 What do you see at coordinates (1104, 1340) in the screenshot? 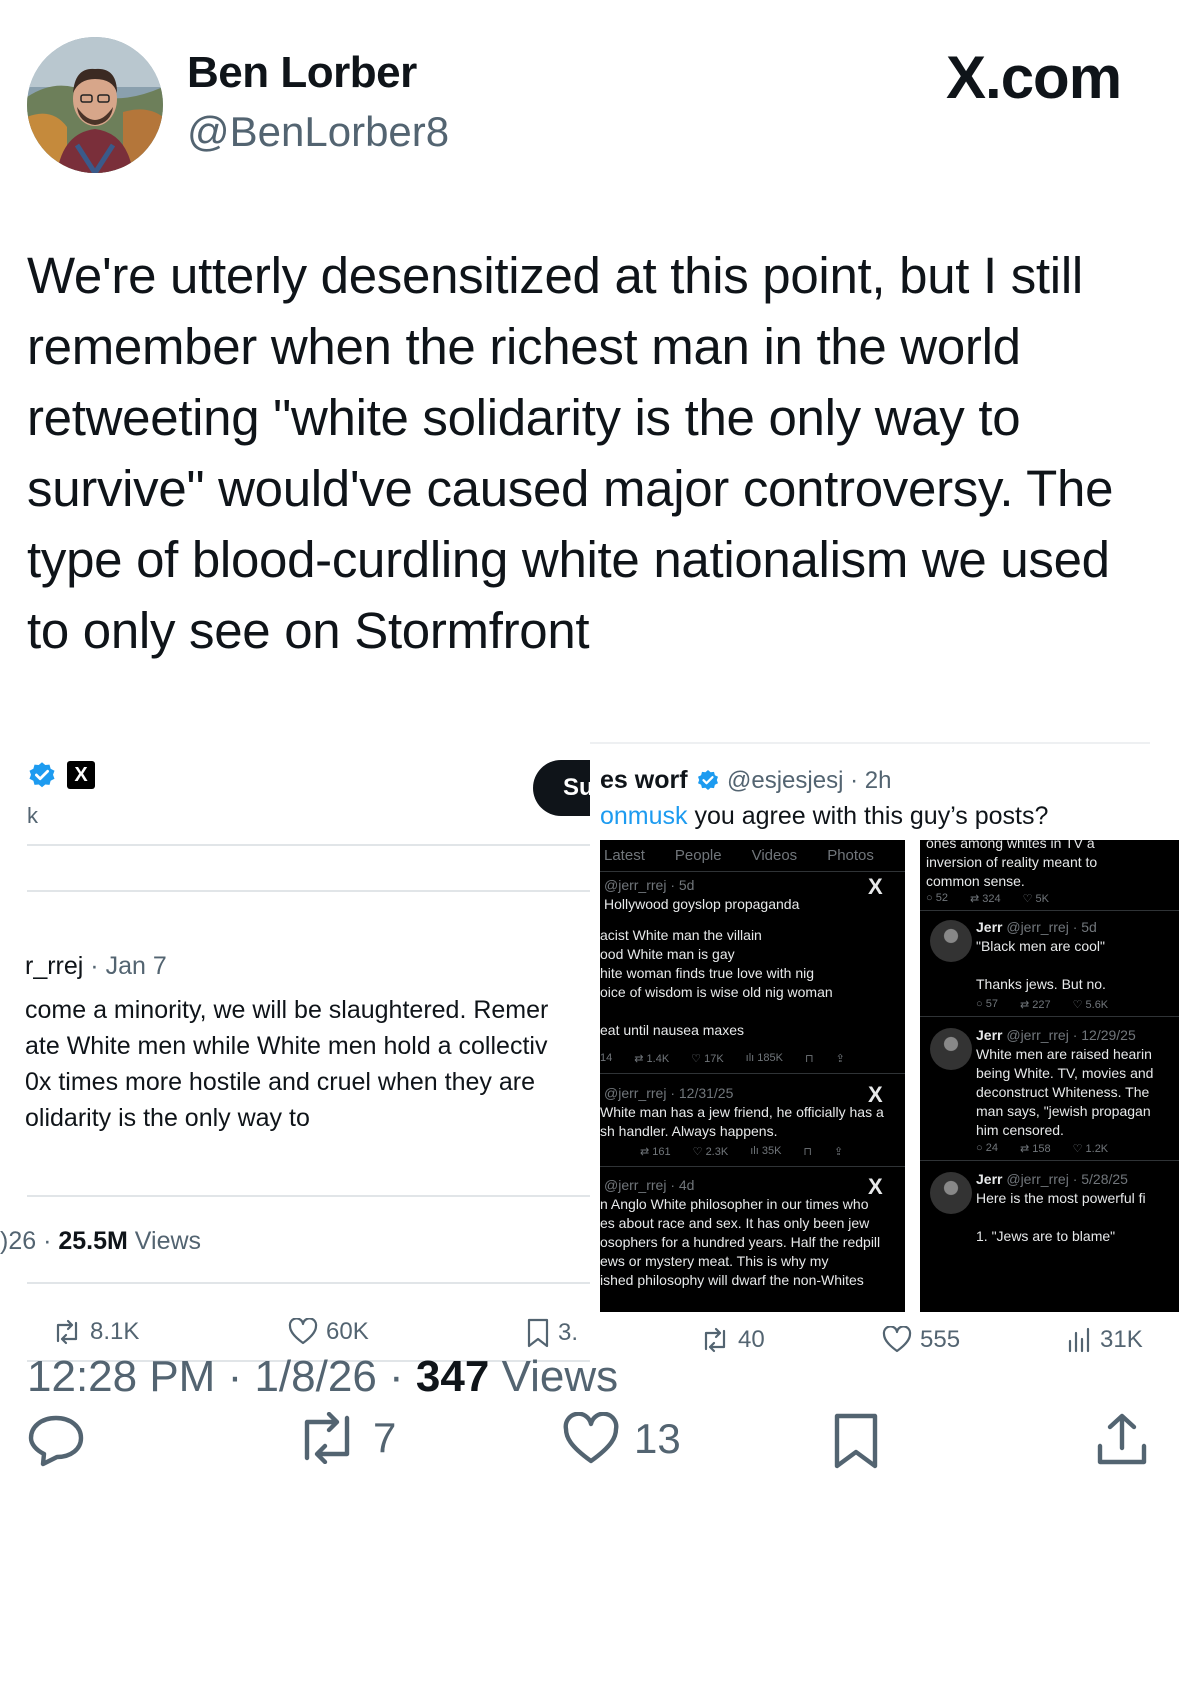
I see `views-button: 31K` at bounding box center [1104, 1340].